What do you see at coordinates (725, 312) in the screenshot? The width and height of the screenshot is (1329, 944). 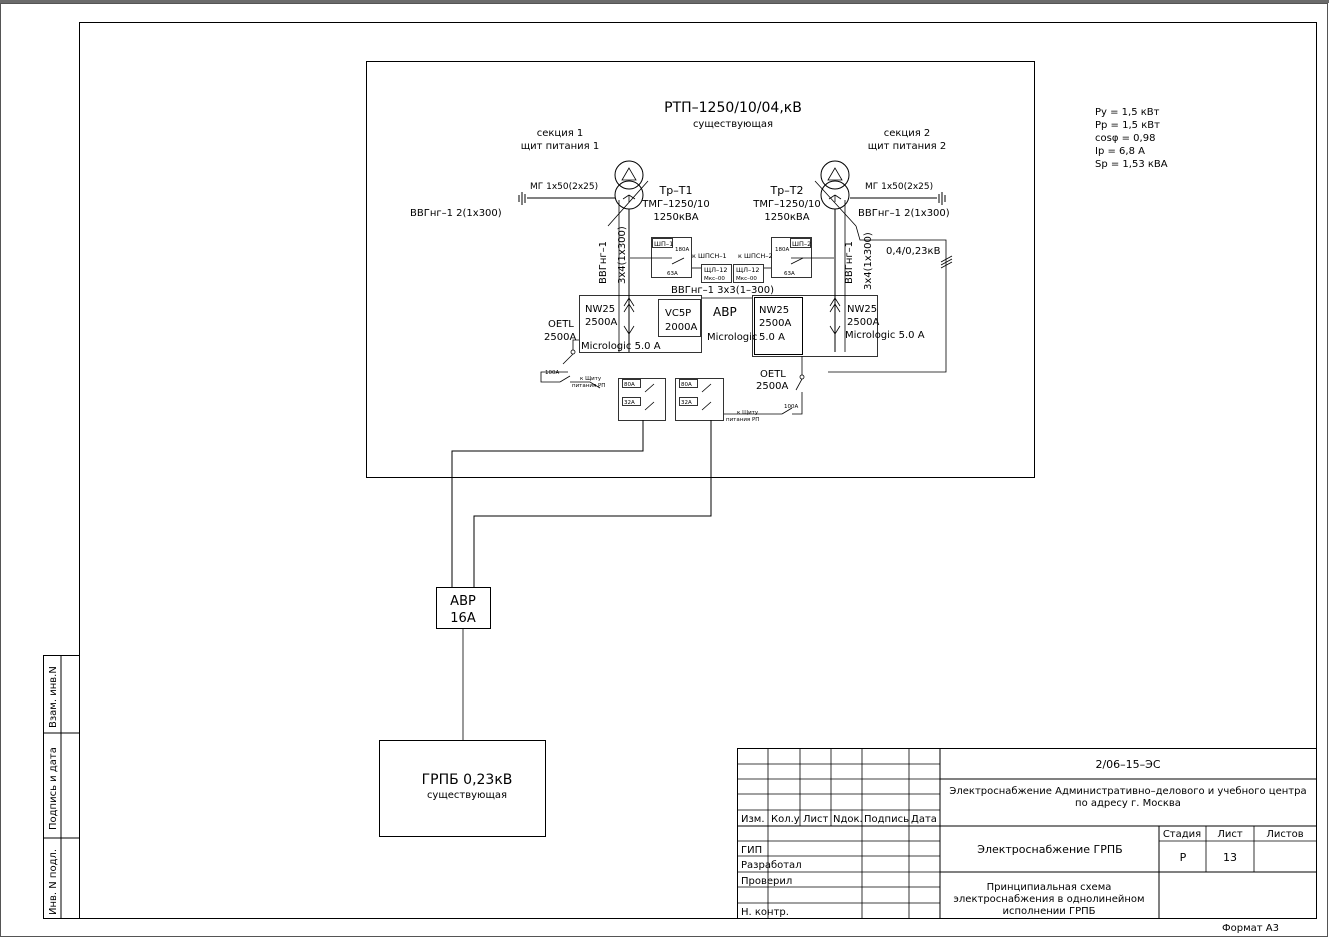 I see `avr-label: АВР` at bounding box center [725, 312].